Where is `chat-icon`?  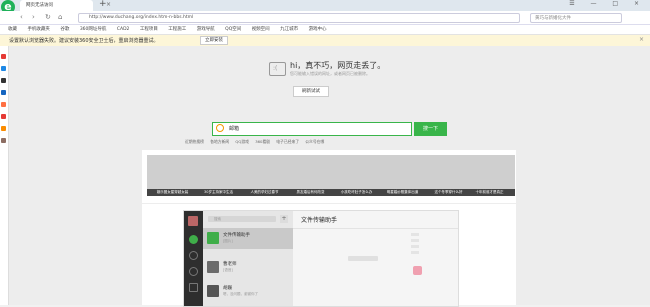
chat-icon is located at coordinates (193, 239).